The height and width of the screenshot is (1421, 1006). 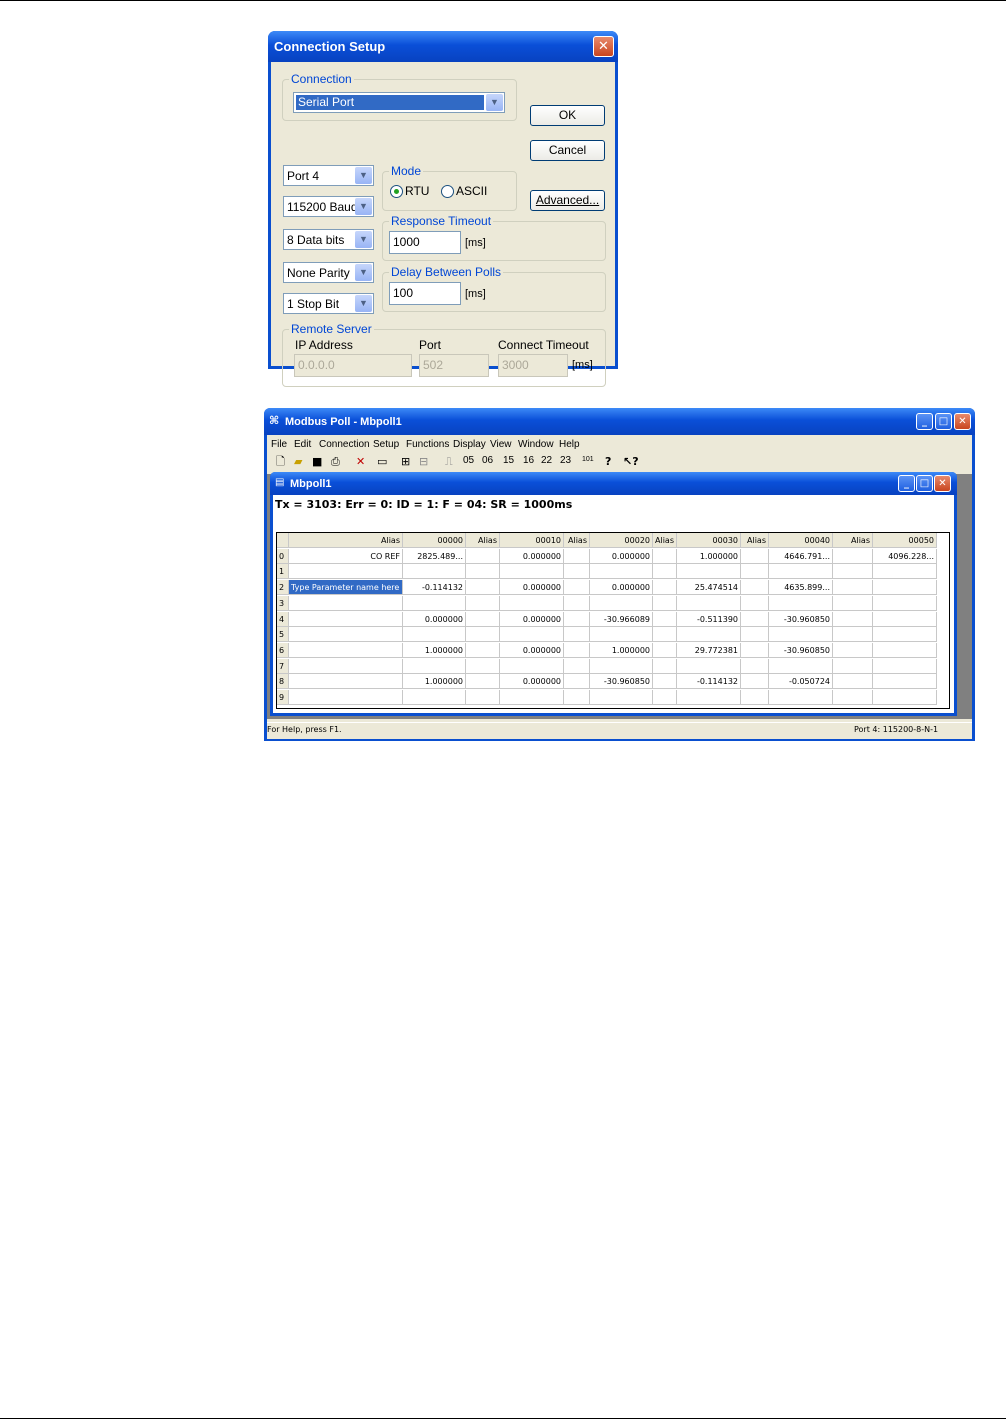 What do you see at coordinates (328, 239) in the screenshot?
I see `databits-select: 8 Data bits ▼` at bounding box center [328, 239].